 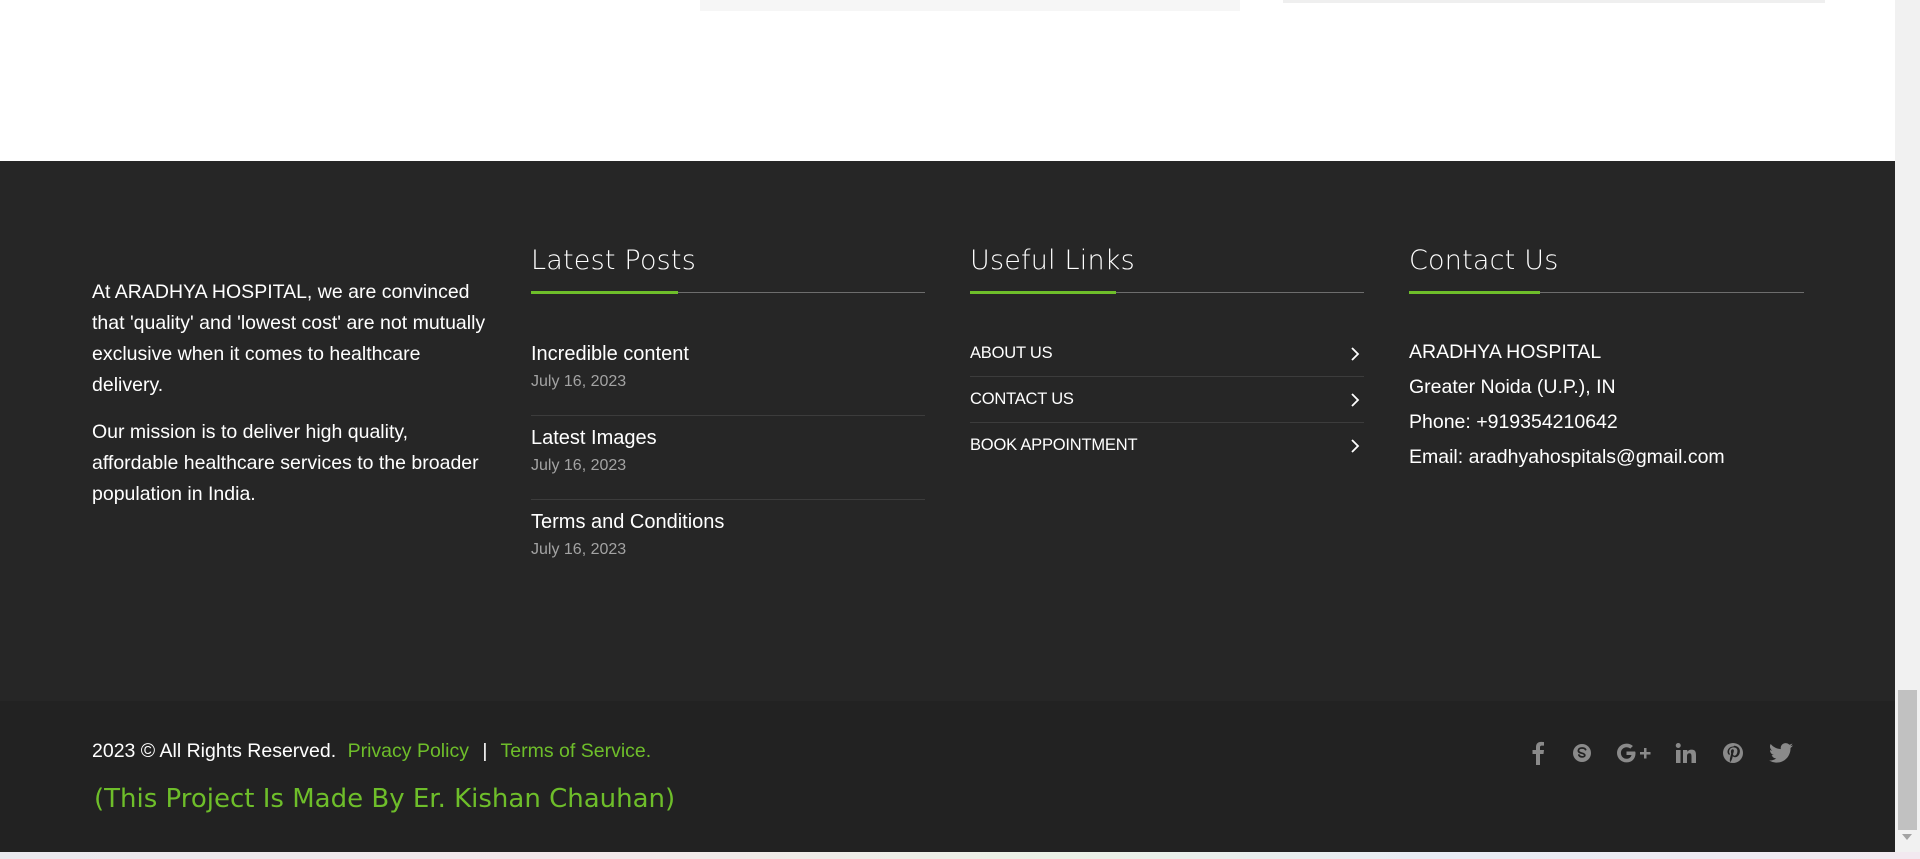 I want to click on scrollbar-thumb, so click(x=1907, y=760).